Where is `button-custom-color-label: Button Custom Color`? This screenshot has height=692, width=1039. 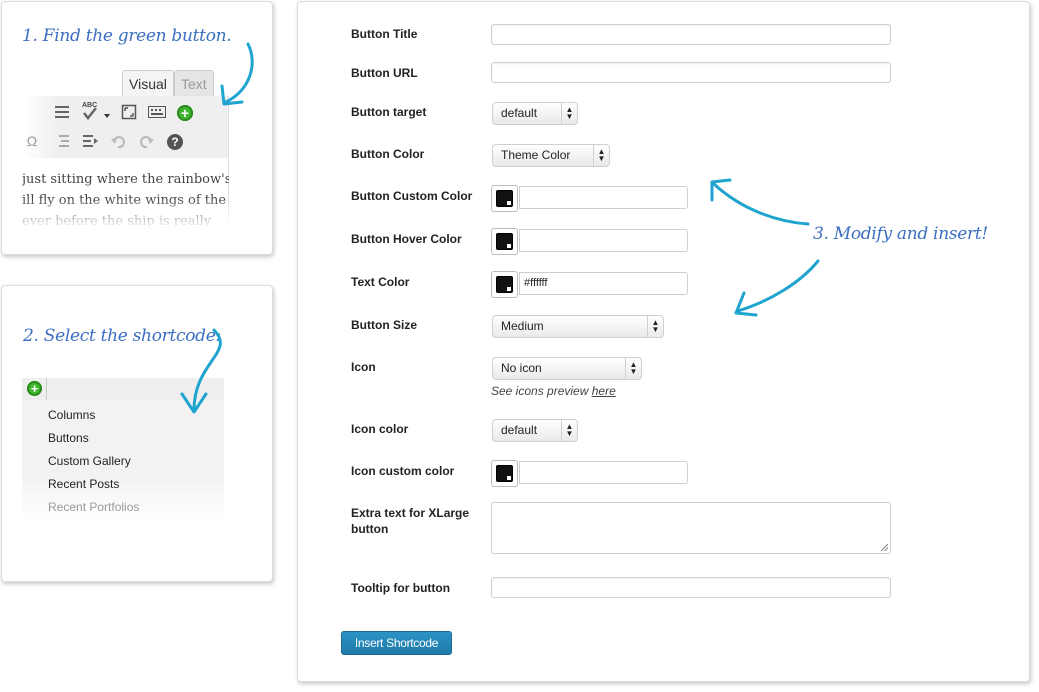 button-custom-color-label: Button Custom Color is located at coordinates (412, 196).